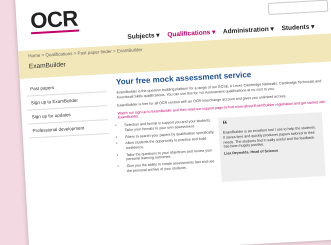 This screenshot has width=331, height=245. What do you see at coordinates (191, 34) in the screenshot?
I see `nav-qualifications: Qualifications ▾` at bounding box center [191, 34].